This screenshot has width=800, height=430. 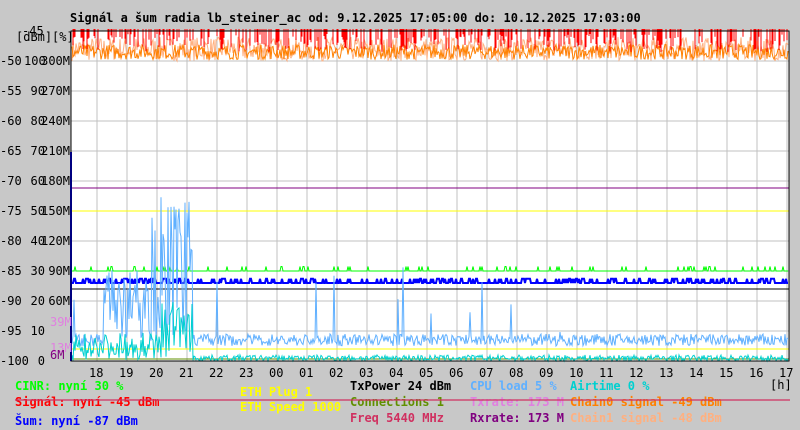 What do you see at coordinates (11, 91) in the screenshot?
I see `y-tick-dbm: -55` at bounding box center [11, 91].